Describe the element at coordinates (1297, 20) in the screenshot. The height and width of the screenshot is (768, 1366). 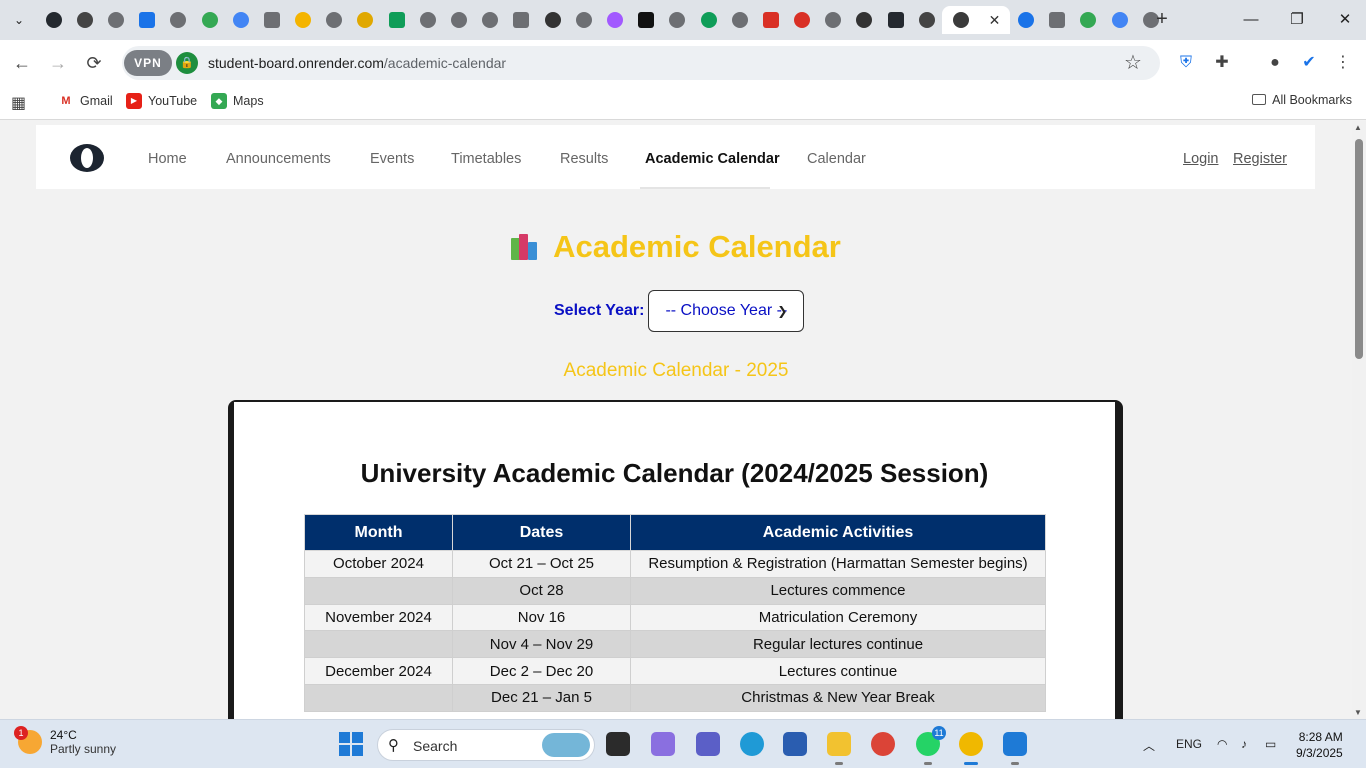
I see `maximize-button: ❐` at that location.